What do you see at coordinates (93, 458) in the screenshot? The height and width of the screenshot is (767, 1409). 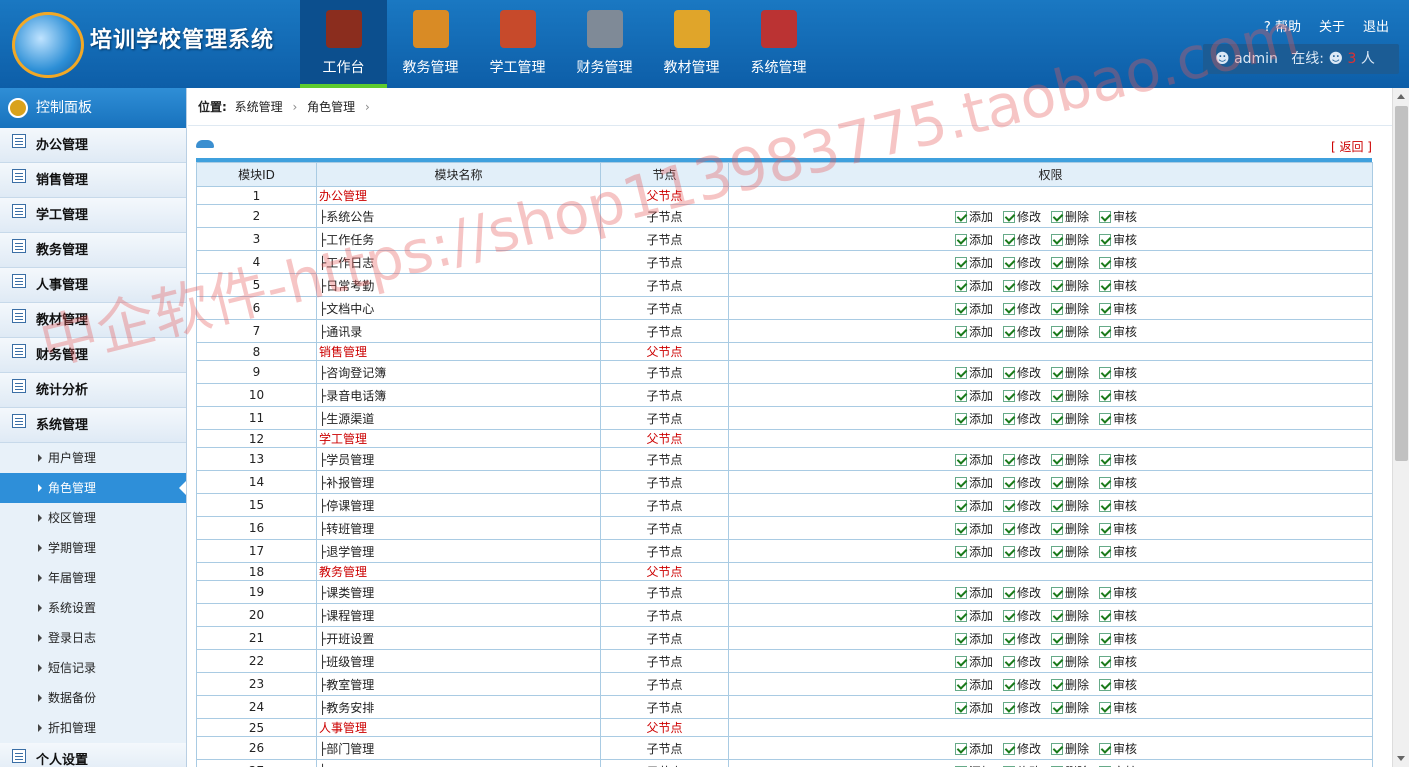 I see `sidebar-sub-item: 用户管理` at bounding box center [93, 458].